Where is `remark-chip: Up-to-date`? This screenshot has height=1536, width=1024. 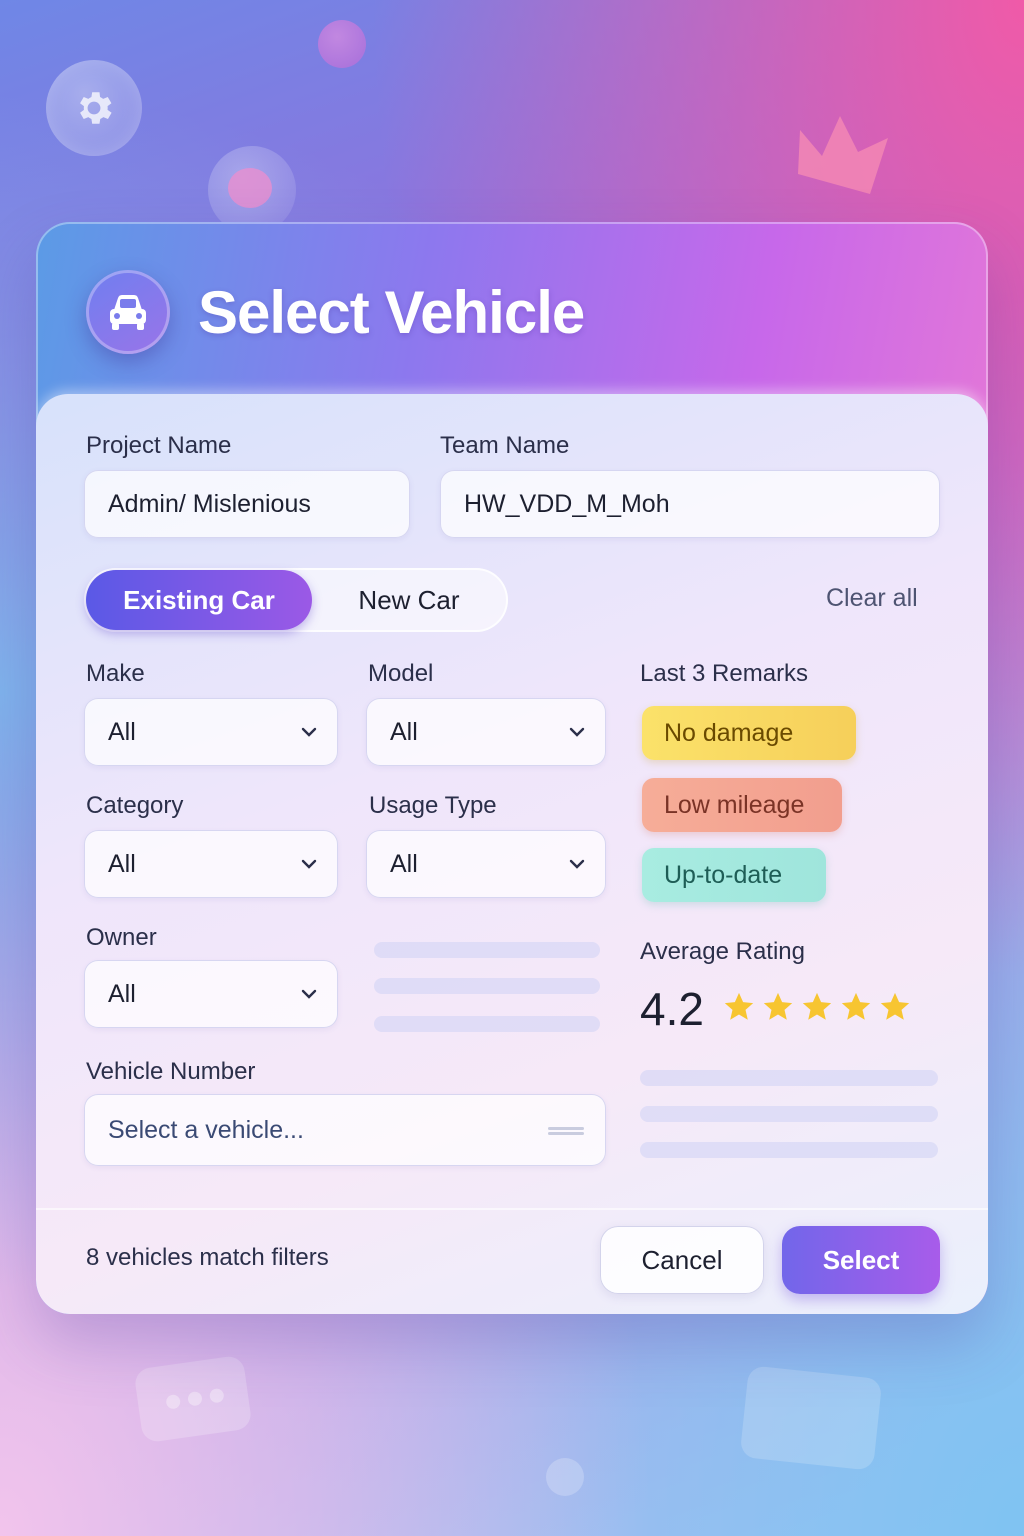 remark-chip: Up-to-date is located at coordinates (734, 875).